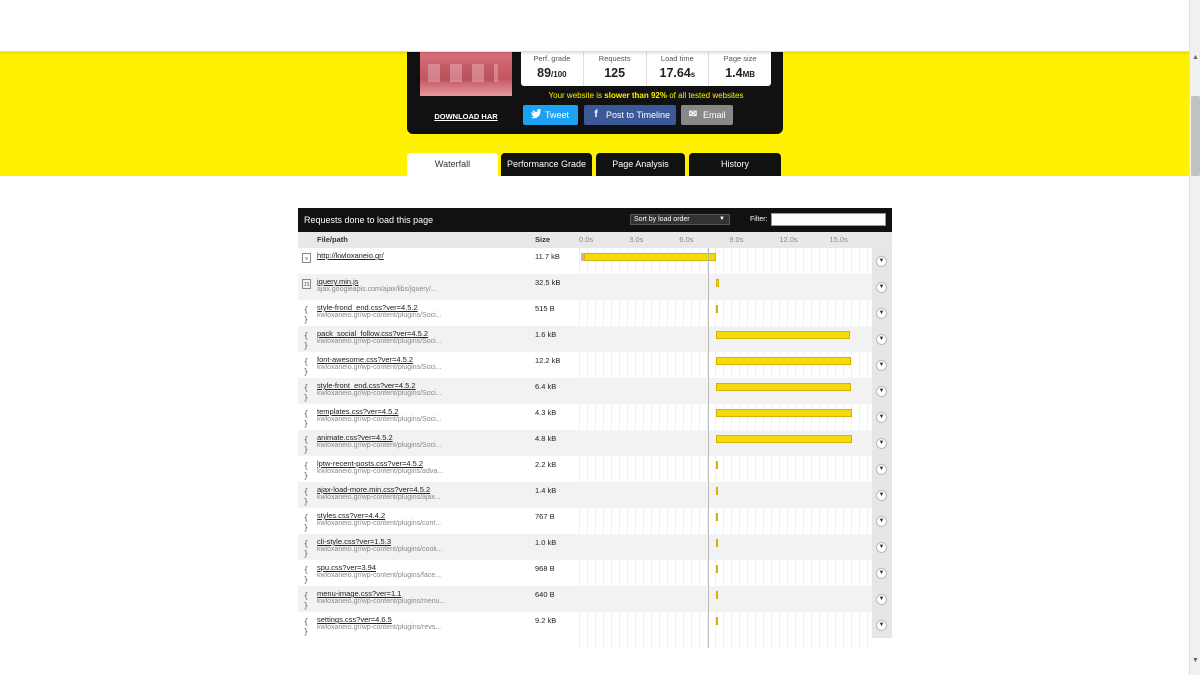  Describe the element at coordinates (547, 256) in the screenshot. I see `request-size: 11.7 kB` at that location.